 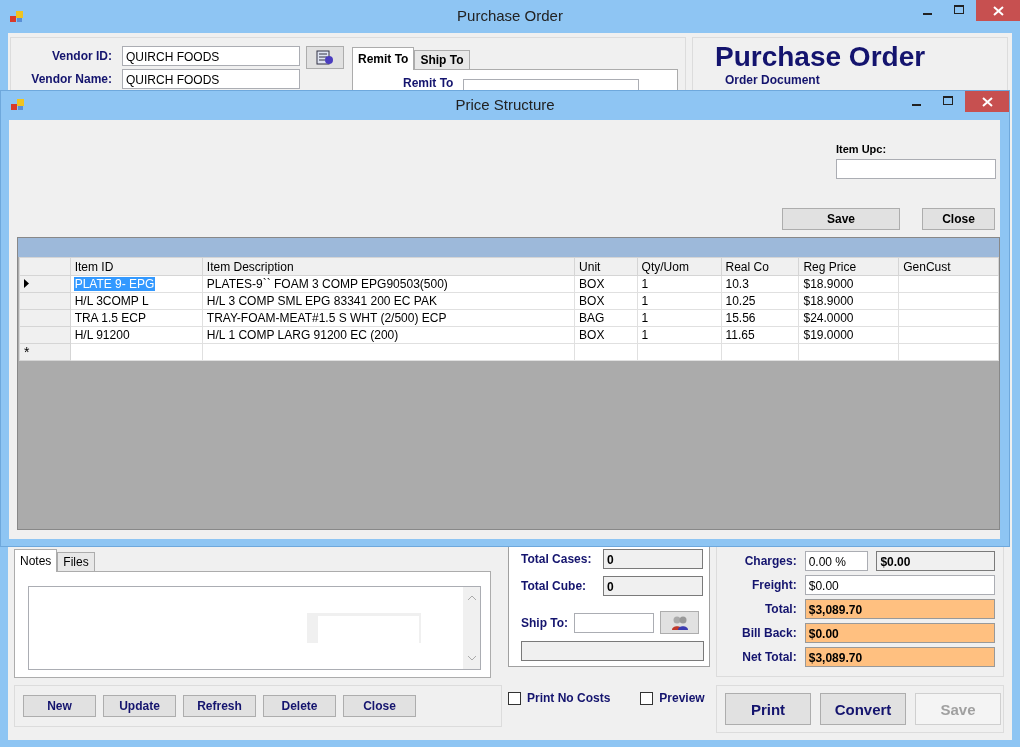 I want to click on dialog-title: Price Structure, so click(x=505, y=104).